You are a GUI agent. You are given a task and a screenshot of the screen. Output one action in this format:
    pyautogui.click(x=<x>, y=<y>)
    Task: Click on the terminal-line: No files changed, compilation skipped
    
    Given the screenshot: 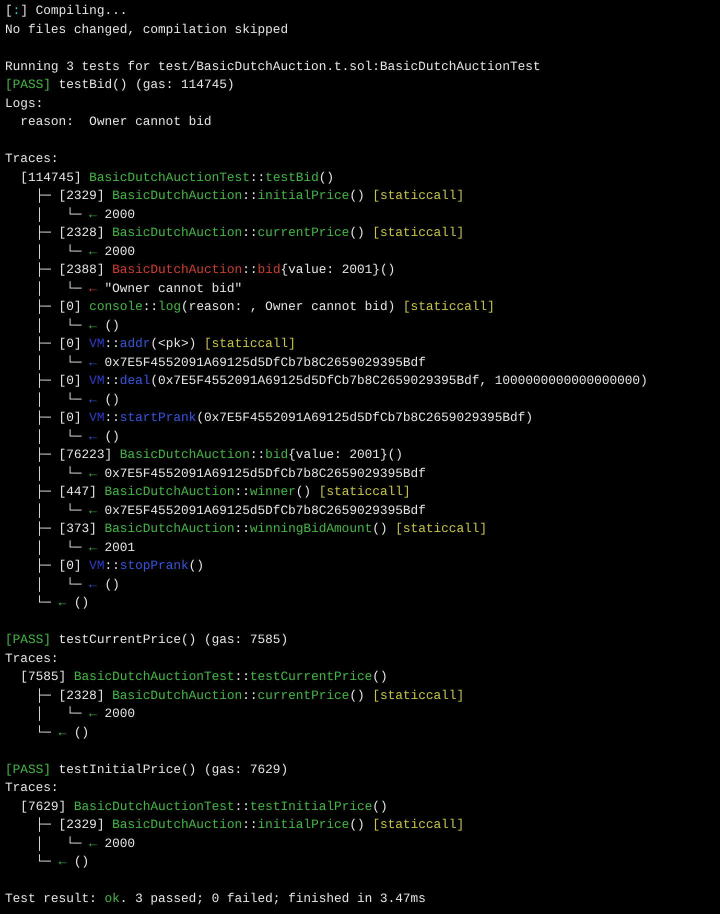 What is the action you would take?
    pyautogui.click(x=146, y=29)
    